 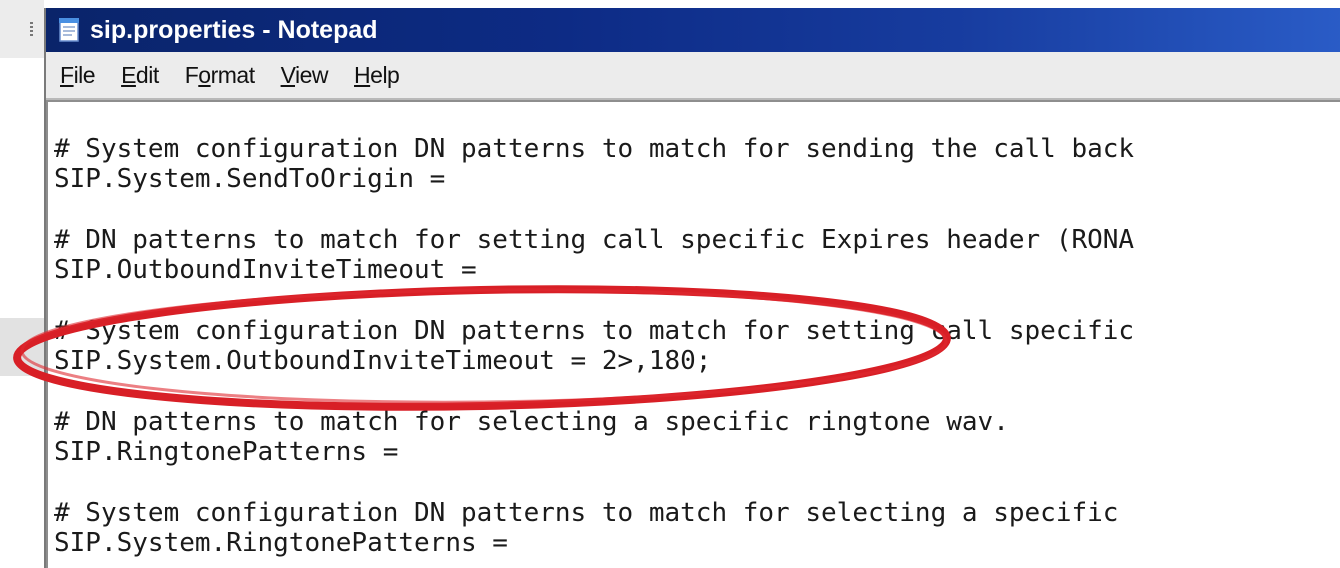 What do you see at coordinates (377, 75) in the screenshot?
I see `menu-help: Help` at bounding box center [377, 75].